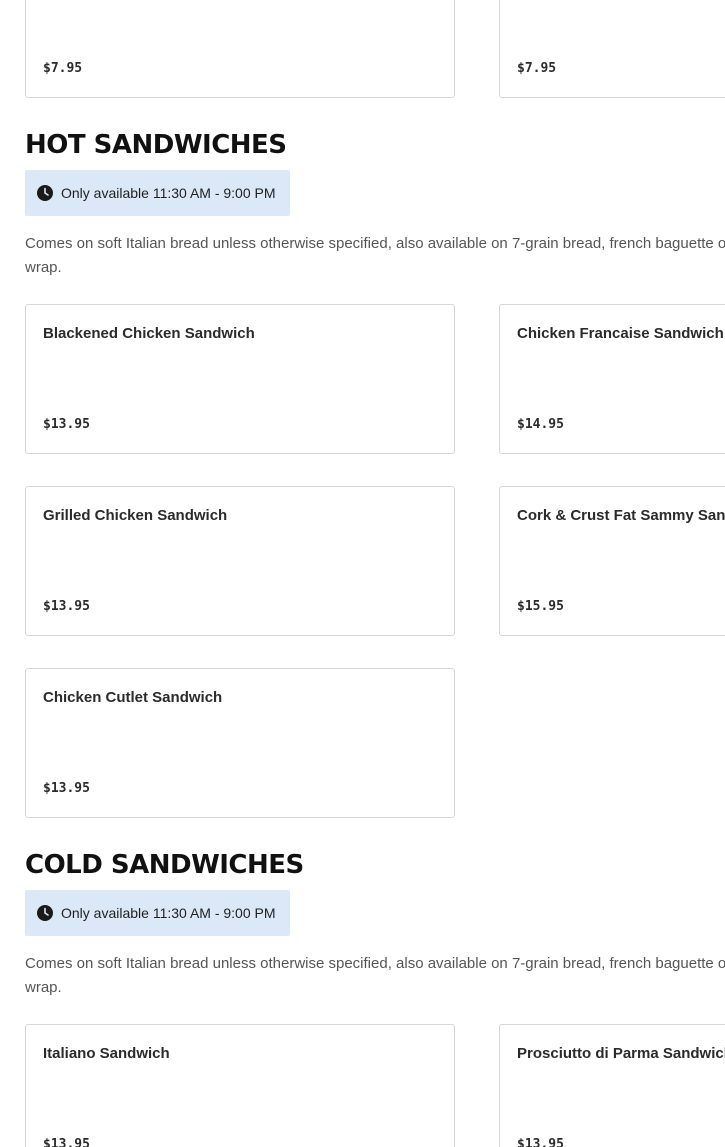 This screenshot has width=725, height=1147. Describe the element at coordinates (240, 379) in the screenshot. I see `menu-item-card: Blackened Chicken Sandwich $13.95` at that location.